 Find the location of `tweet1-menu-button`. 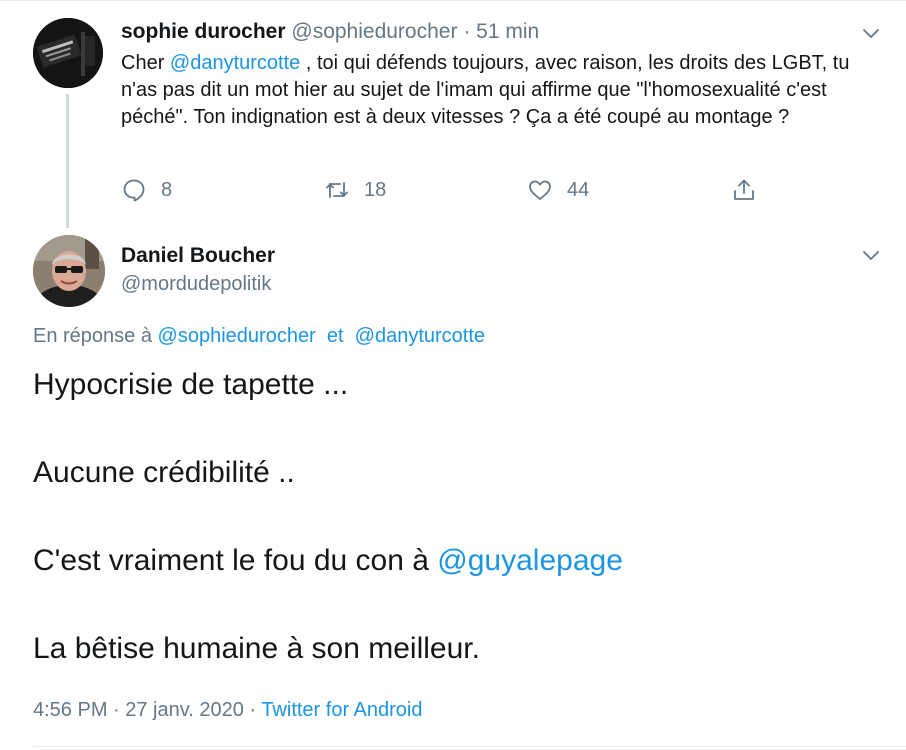

tweet1-menu-button is located at coordinates (871, 35).